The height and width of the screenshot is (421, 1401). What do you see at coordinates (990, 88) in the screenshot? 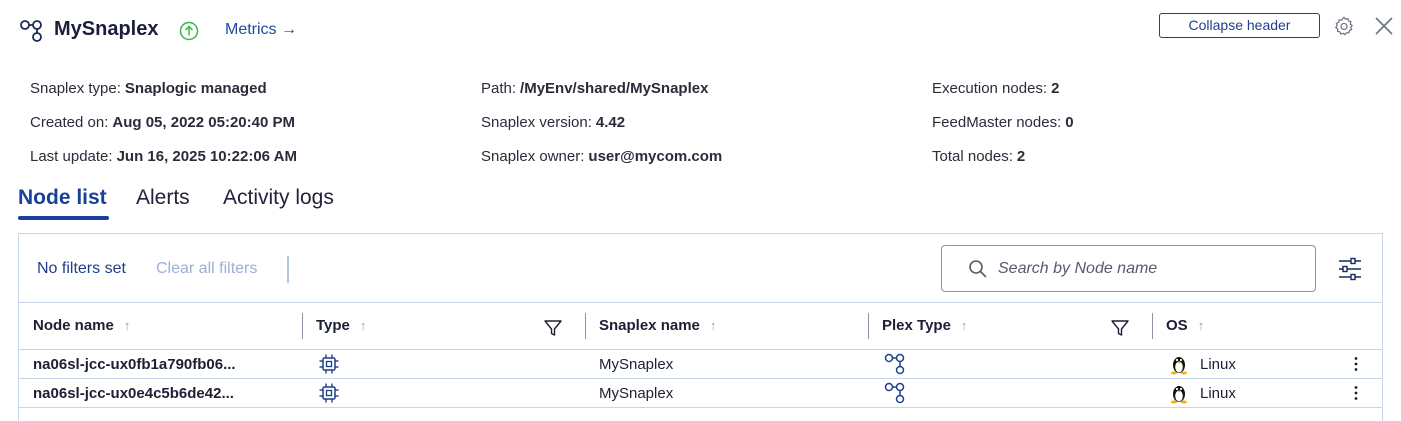
I see `execution-nodes-label: Execution nodes:` at bounding box center [990, 88].